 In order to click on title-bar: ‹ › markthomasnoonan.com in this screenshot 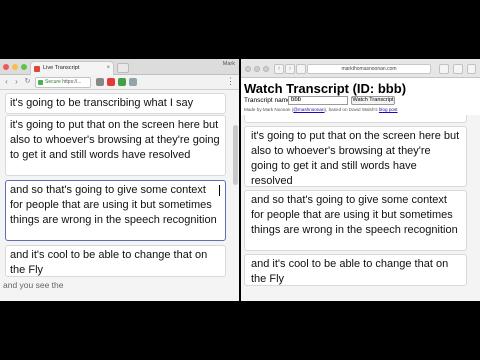, I will do `click(360, 68)`.